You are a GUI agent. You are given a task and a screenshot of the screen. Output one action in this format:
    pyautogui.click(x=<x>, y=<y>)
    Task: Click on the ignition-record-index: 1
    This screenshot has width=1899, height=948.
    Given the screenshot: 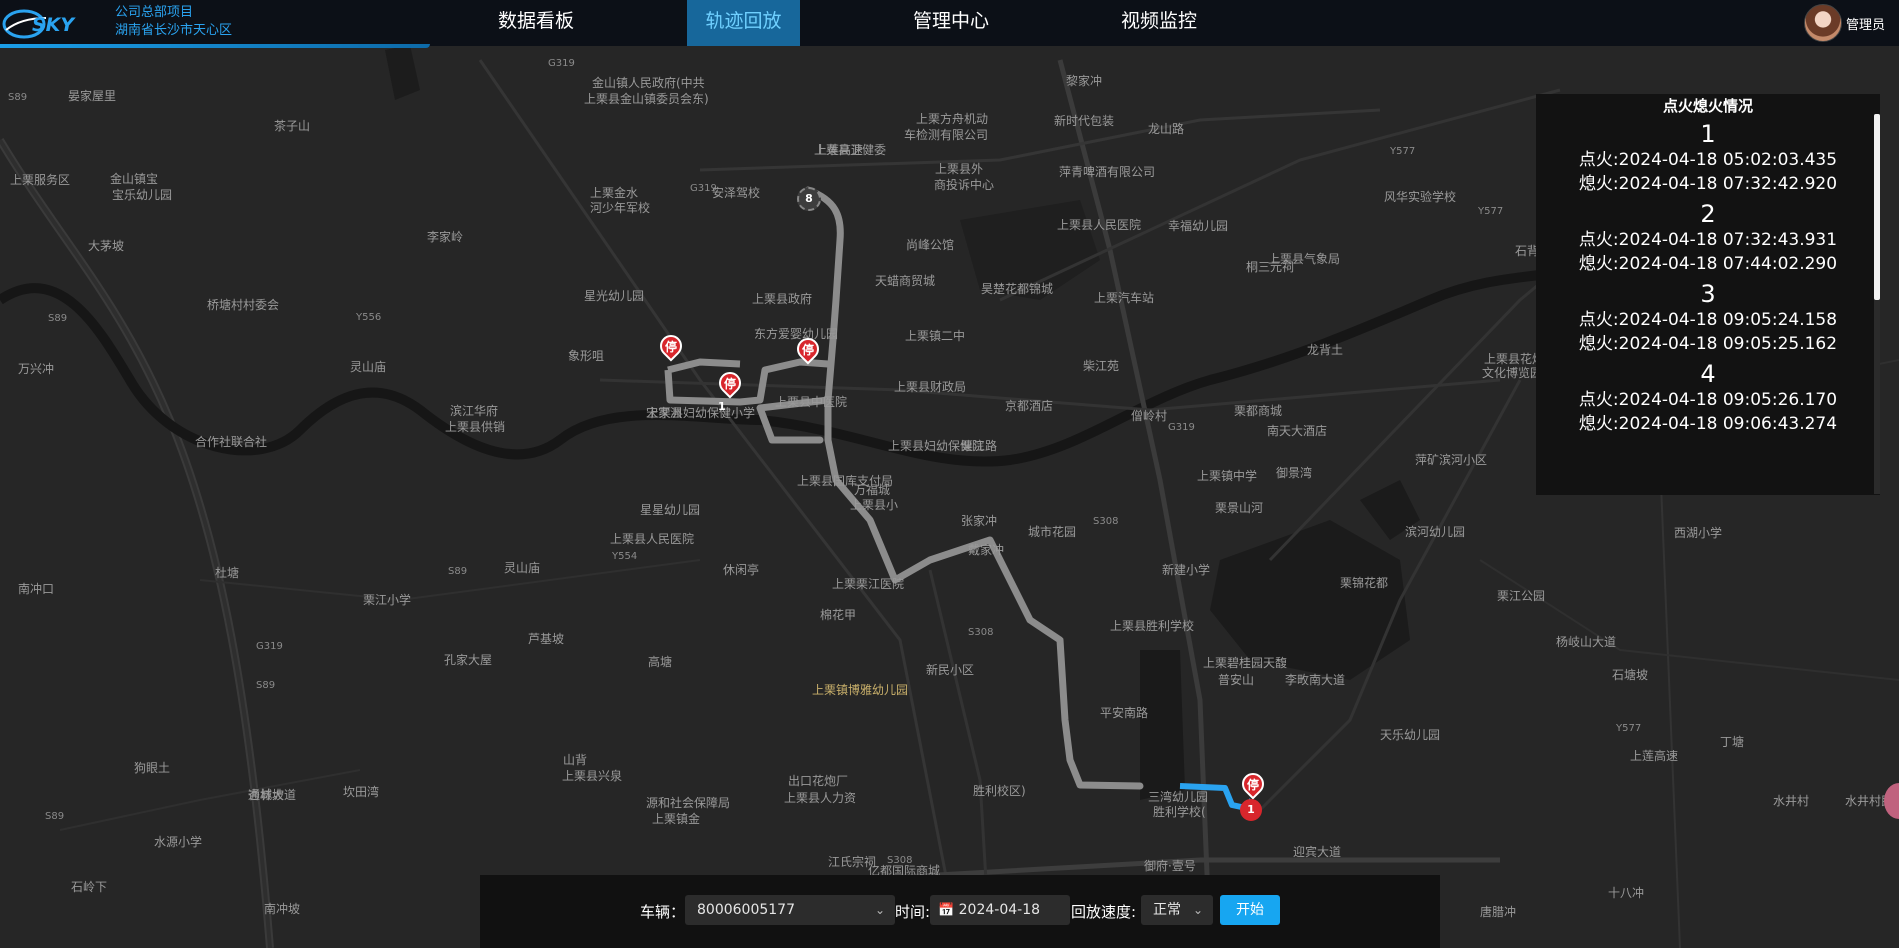 What is the action you would take?
    pyautogui.click(x=1708, y=134)
    